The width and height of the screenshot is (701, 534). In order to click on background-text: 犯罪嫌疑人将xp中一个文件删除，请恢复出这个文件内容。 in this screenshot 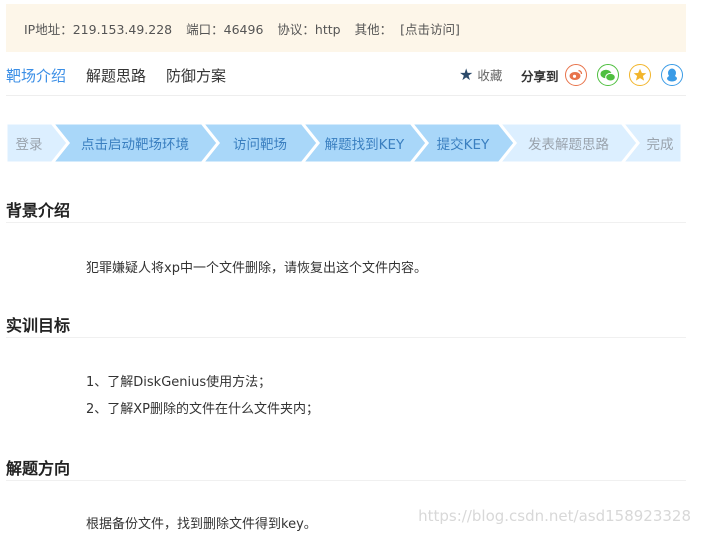, I will do `click(256, 268)`.